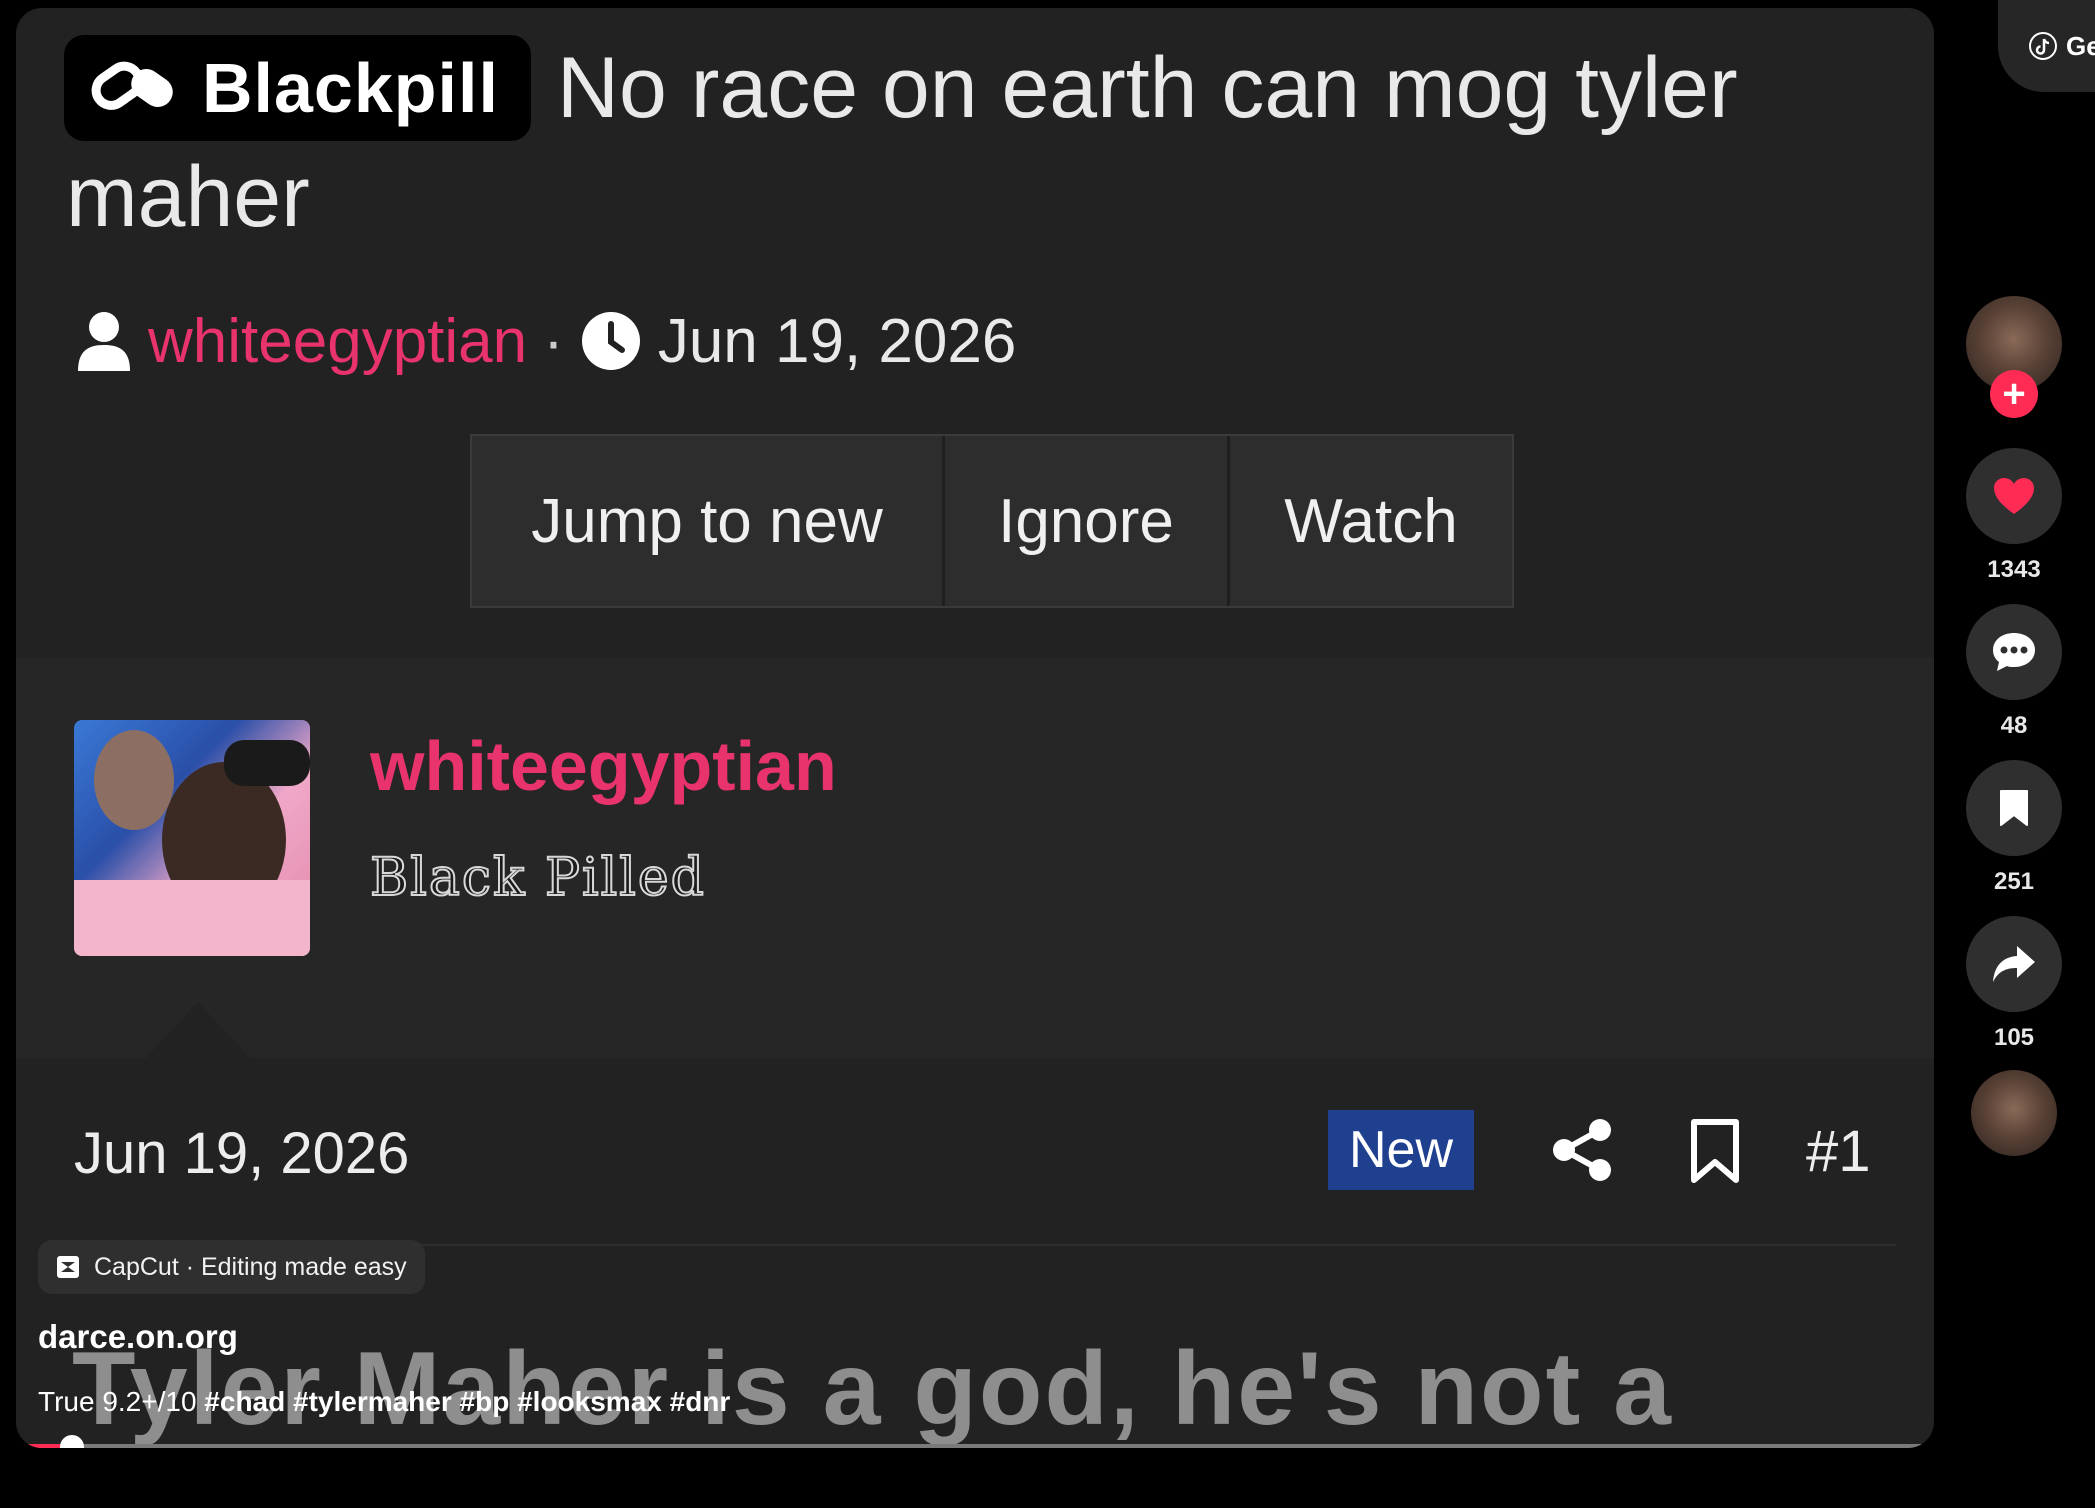  Describe the element at coordinates (603, 766) in the screenshot. I see `post-username: whiteegyptian` at that location.